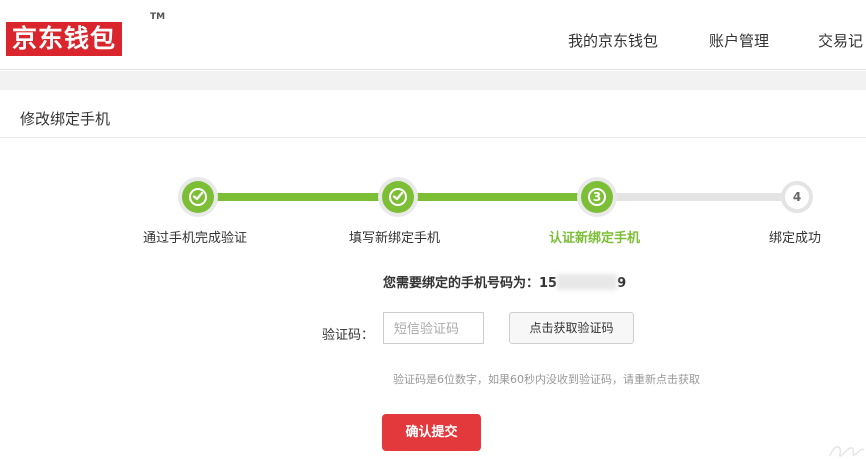  Describe the element at coordinates (158, 17) in the screenshot. I see `trademark-mark: TM` at that location.